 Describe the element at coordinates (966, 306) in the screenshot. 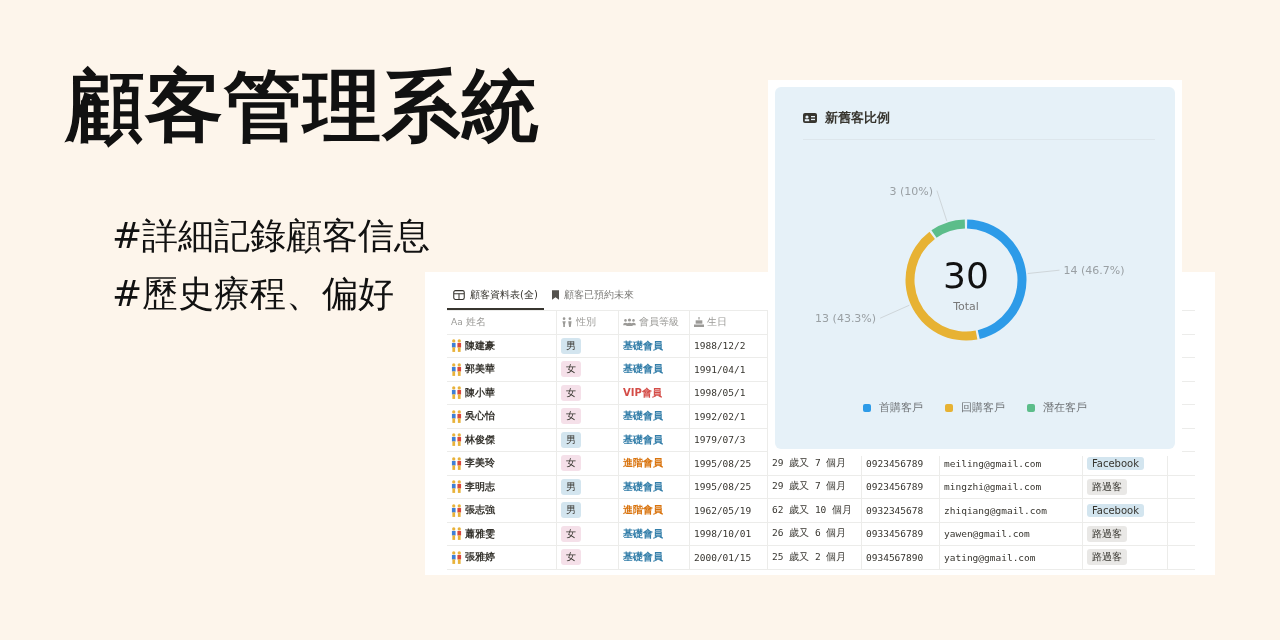

I see `total-label: Total` at that location.